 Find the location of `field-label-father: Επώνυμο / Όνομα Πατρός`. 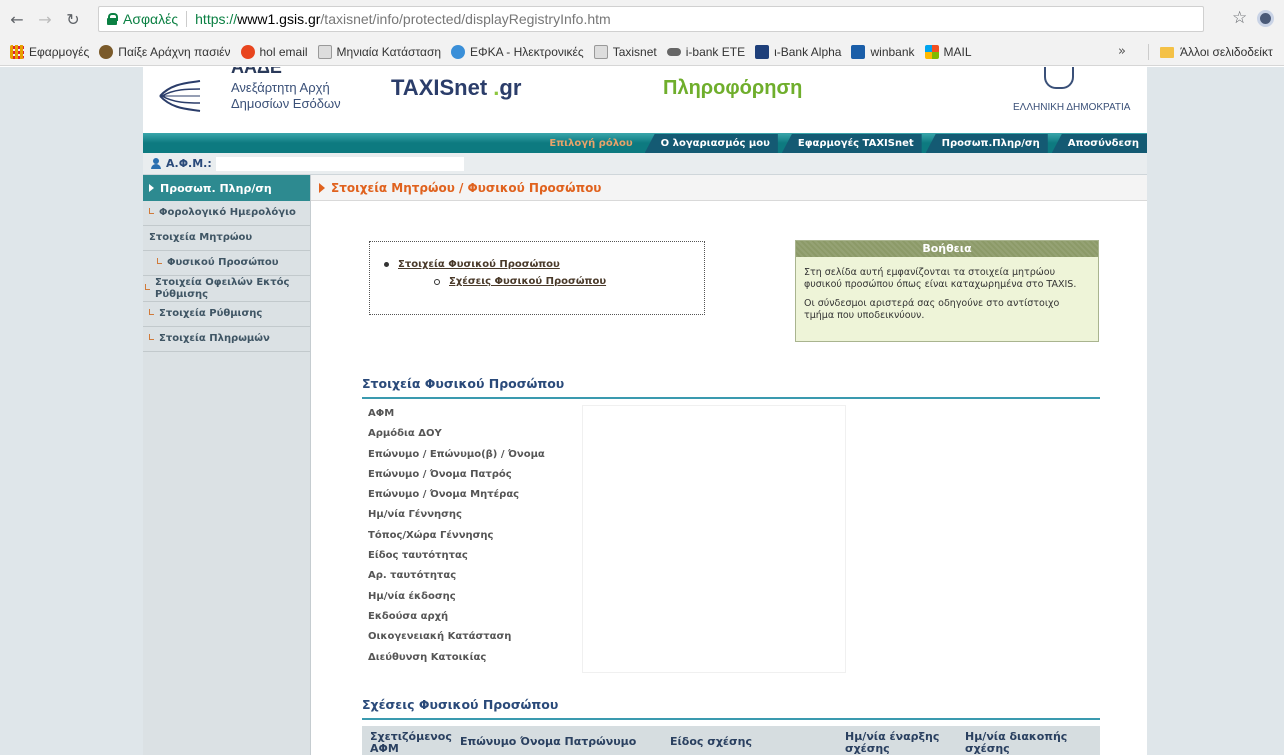

field-label-father: Επώνυμο / Όνομα Πατρός is located at coordinates (440, 474).